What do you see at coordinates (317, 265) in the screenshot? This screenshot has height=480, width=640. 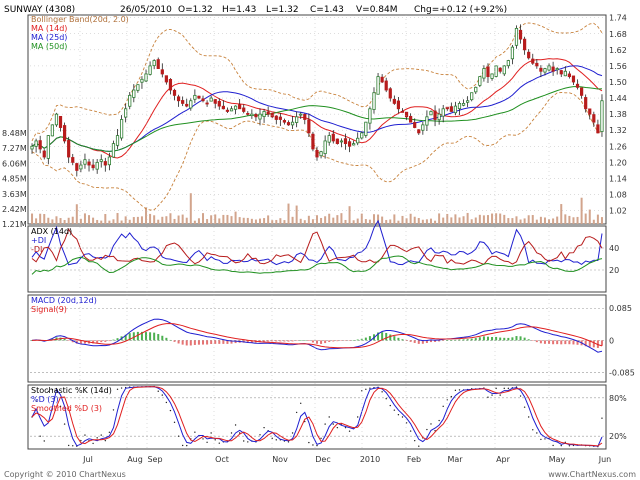 I see `adx-line` at bounding box center [317, 265].